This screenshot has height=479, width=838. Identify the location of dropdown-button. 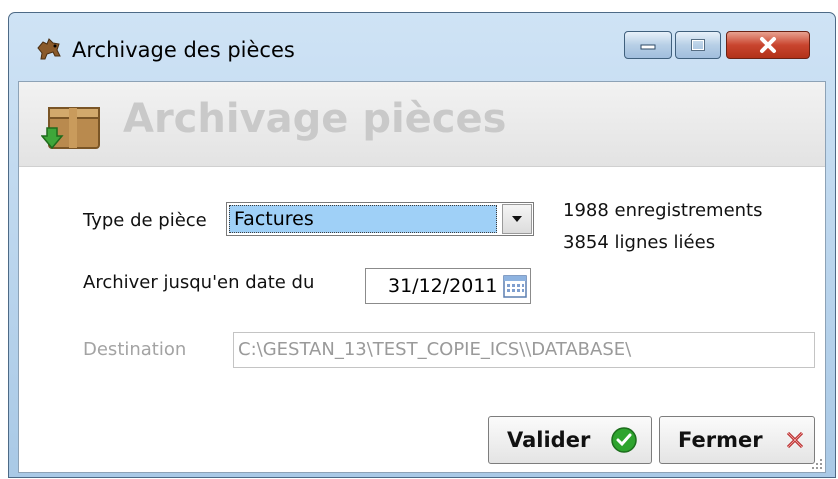
(517, 219).